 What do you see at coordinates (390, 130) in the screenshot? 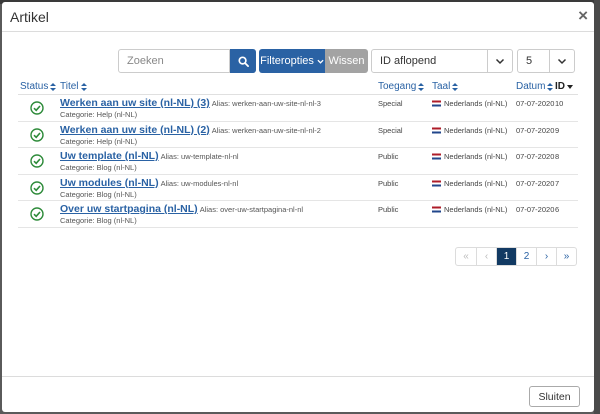
I see `article-access: Special` at bounding box center [390, 130].